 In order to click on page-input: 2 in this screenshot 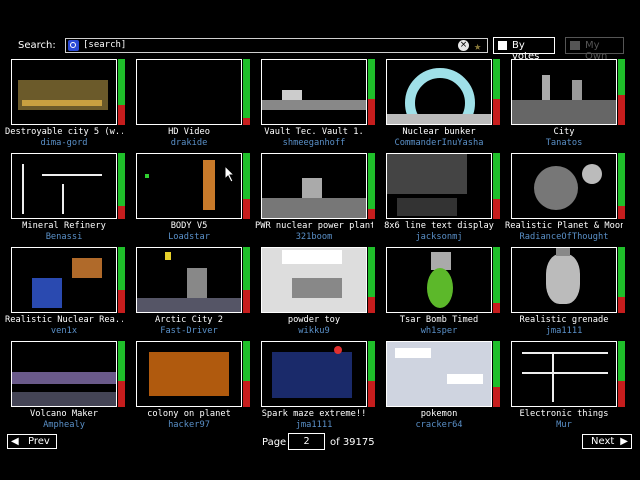, I will do `click(306, 441)`.